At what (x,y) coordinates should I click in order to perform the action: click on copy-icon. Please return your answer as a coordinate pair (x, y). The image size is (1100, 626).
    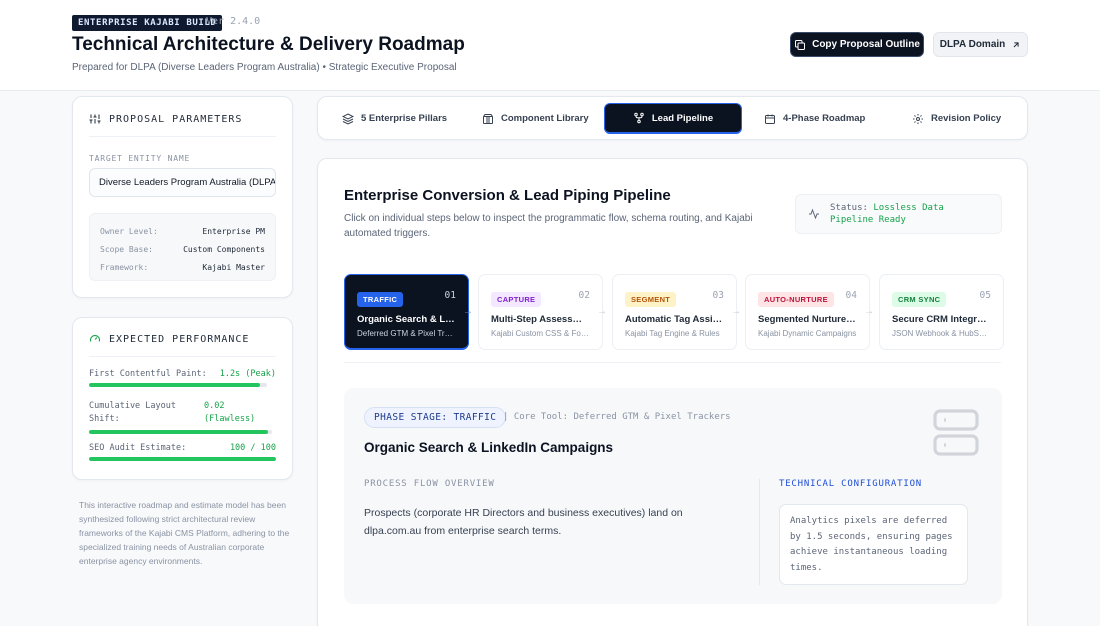
    Looking at the image, I should click on (800, 44).